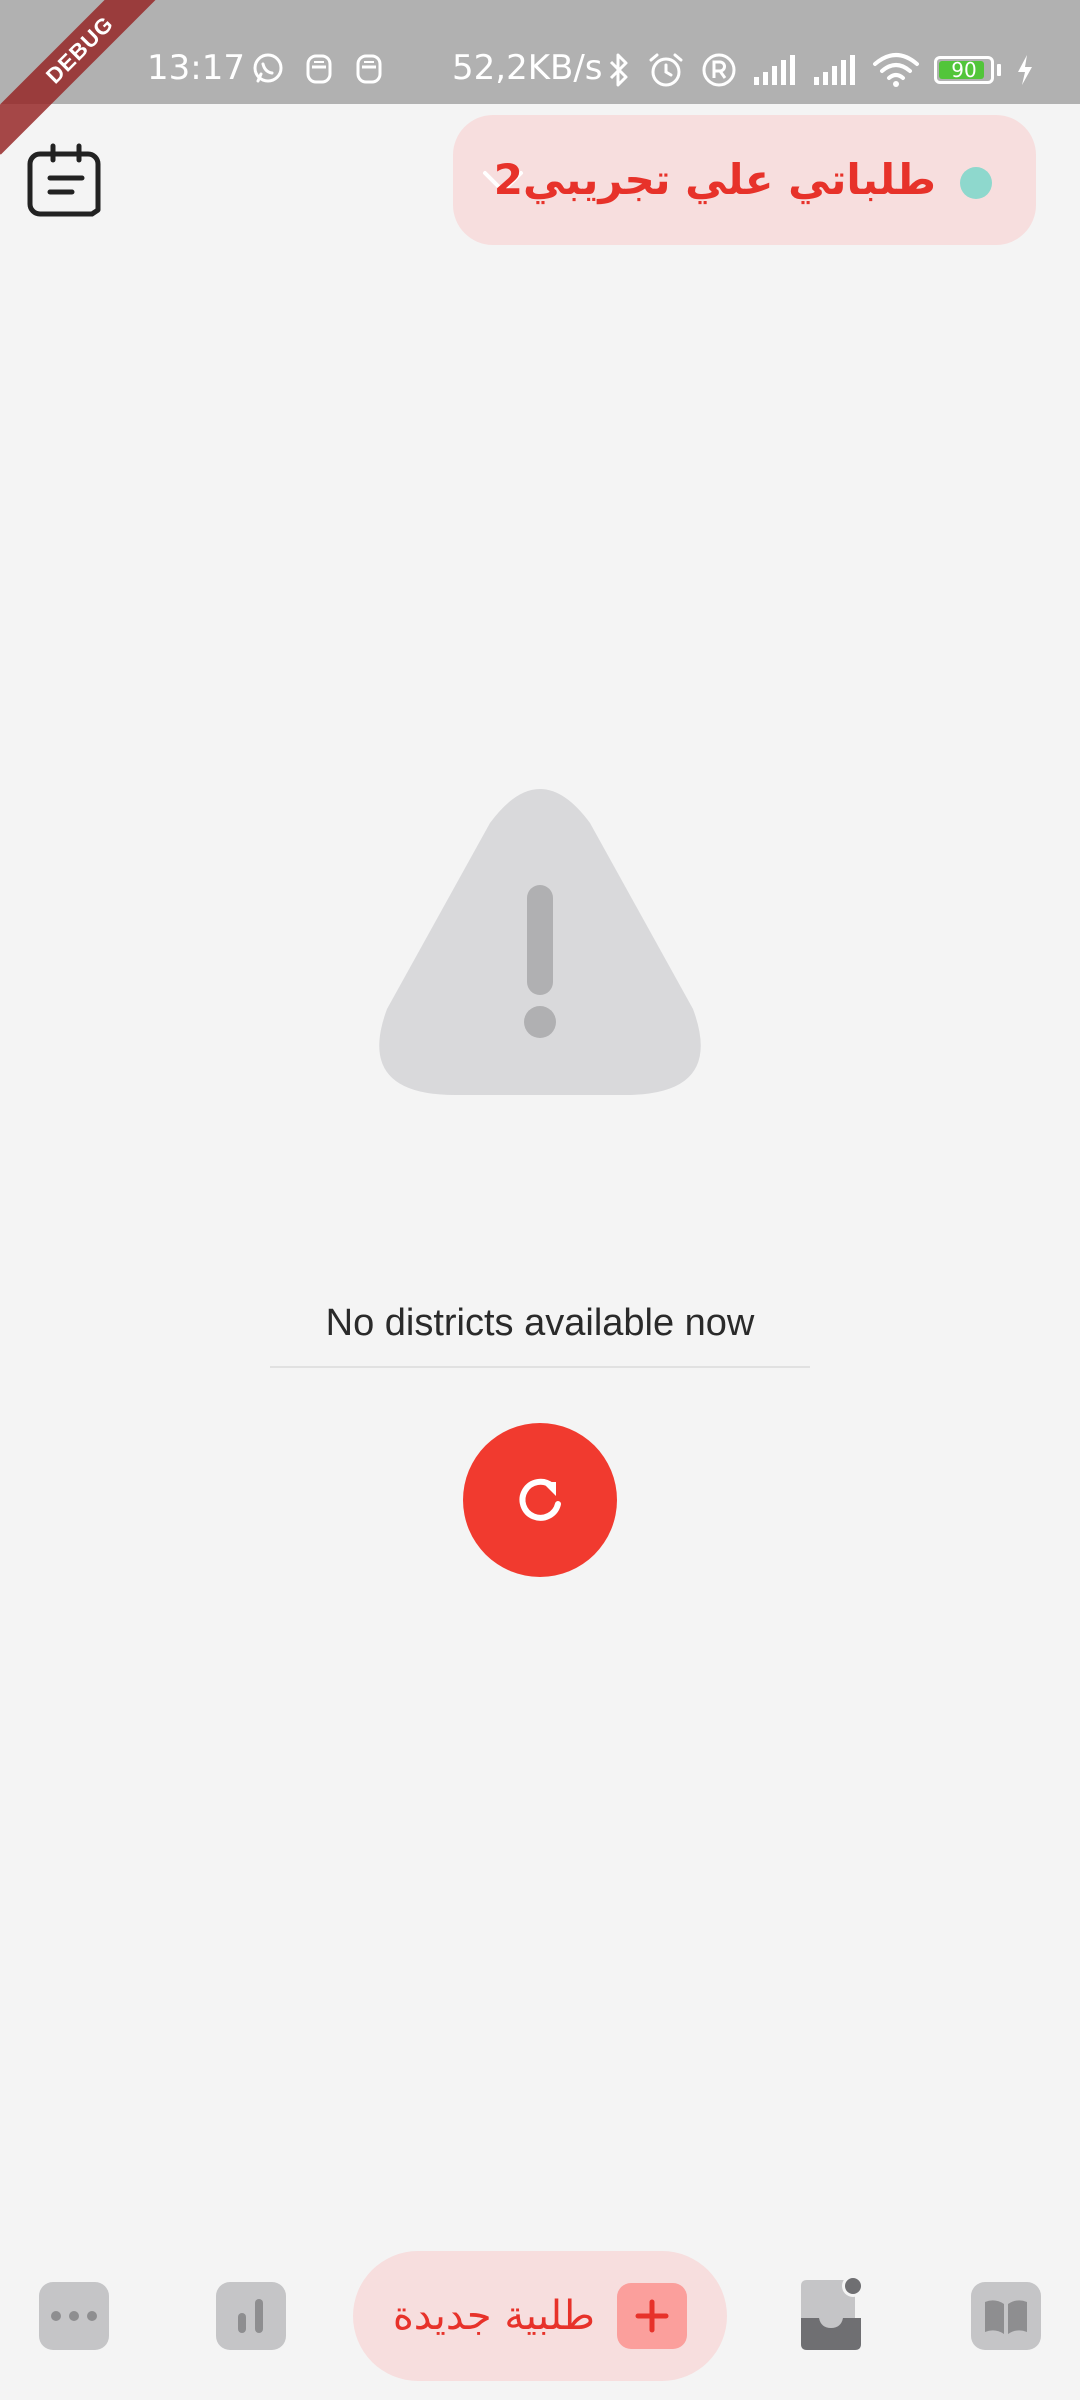 This screenshot has width=1080, height=2400. Describe the element at coordinates (999, 70) in the screenshot. I see `battery-cap` at that location.